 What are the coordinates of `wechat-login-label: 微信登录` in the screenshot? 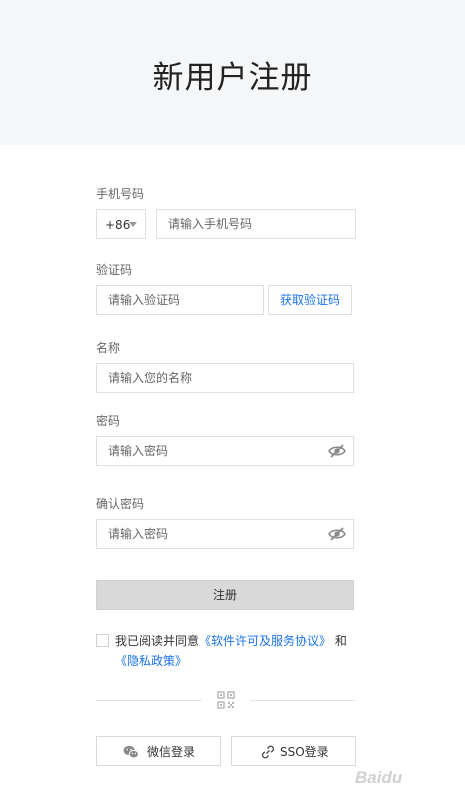 It's located at (171, 752).